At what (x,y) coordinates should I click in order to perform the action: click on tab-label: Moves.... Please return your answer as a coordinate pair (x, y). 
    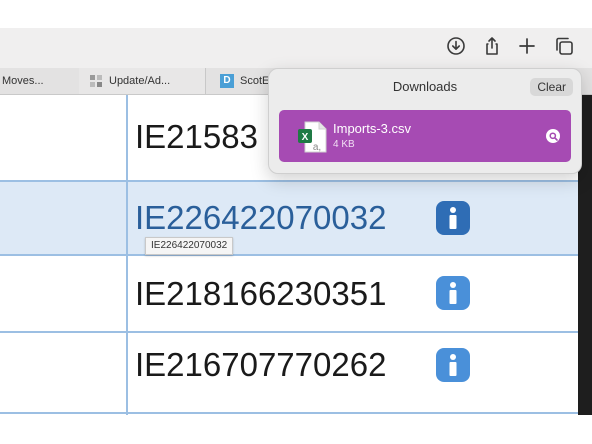
    Looking at the image, I should click on (23, 81).